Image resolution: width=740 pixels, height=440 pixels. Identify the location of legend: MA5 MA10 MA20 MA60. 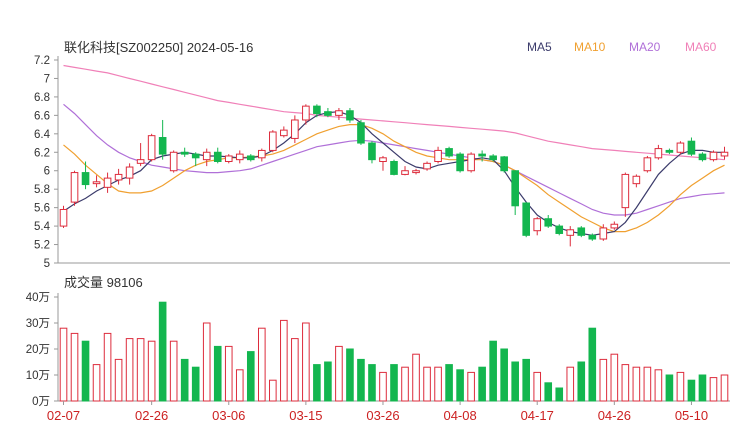
(622, 47).